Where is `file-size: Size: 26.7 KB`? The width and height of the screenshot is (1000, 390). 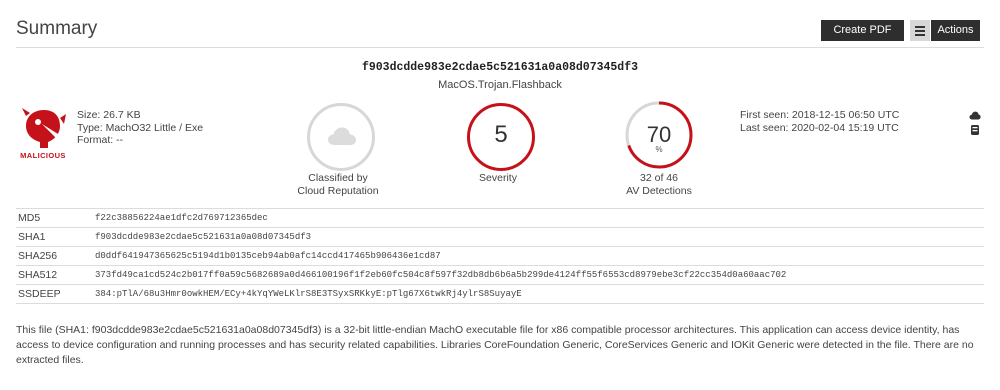
file-size: Size: 26.7 KB is located at coordinates (109, 115).